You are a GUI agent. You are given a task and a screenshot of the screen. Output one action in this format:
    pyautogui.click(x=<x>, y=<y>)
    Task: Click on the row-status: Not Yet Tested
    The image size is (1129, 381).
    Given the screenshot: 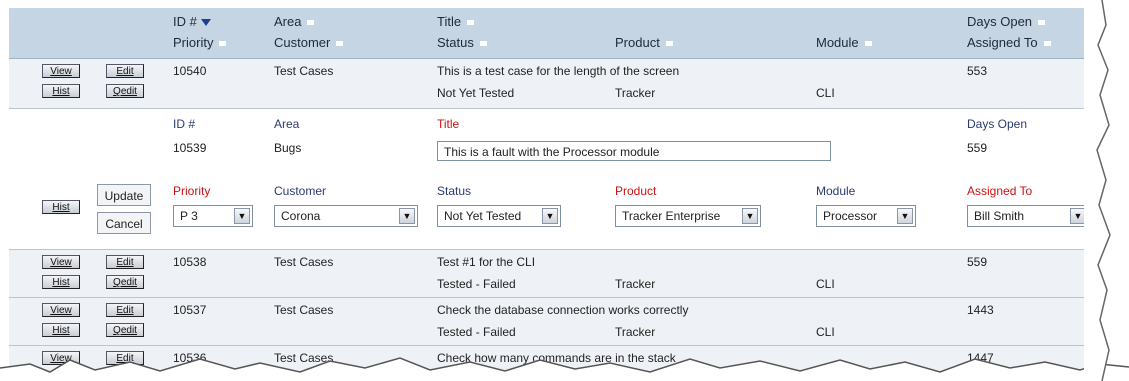 What is the action you would take?
    pyautogui.click(x=476, y=93)
    